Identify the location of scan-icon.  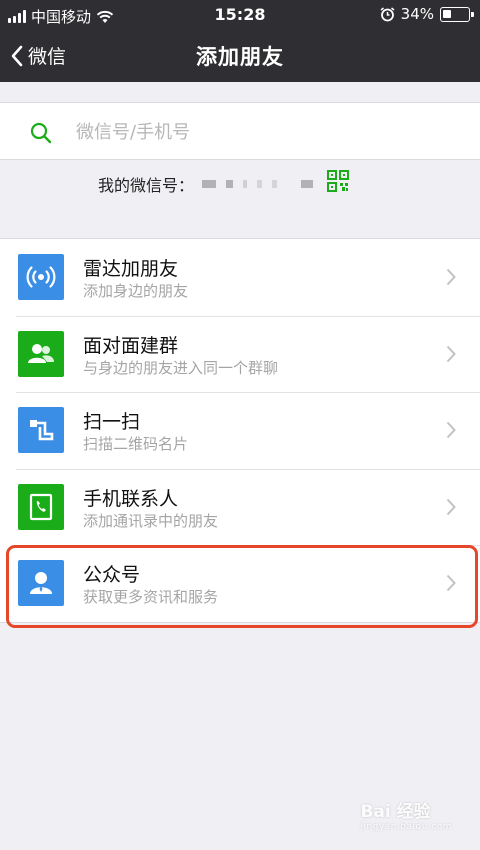
(41, 430).